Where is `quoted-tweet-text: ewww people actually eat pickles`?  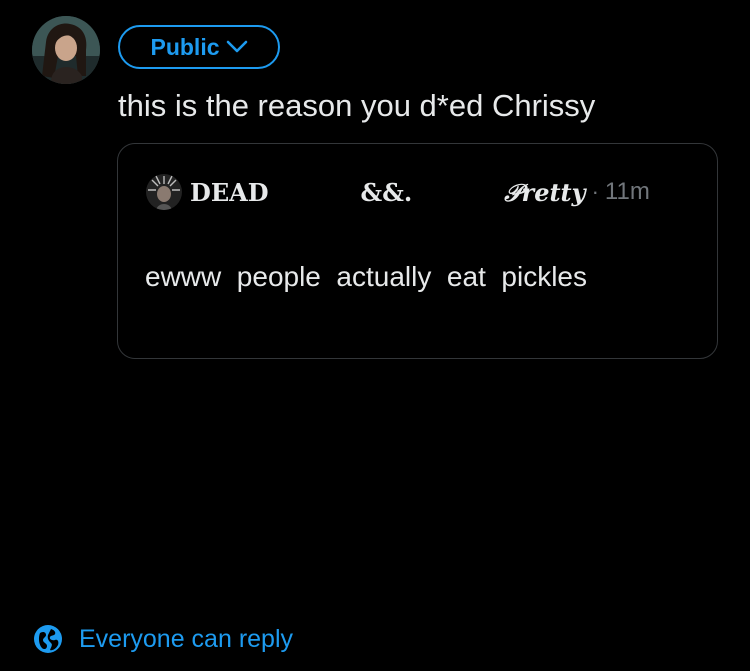 quoted-tweet-text: ewww people actually eat pickles is located at coordinates (366, 276).